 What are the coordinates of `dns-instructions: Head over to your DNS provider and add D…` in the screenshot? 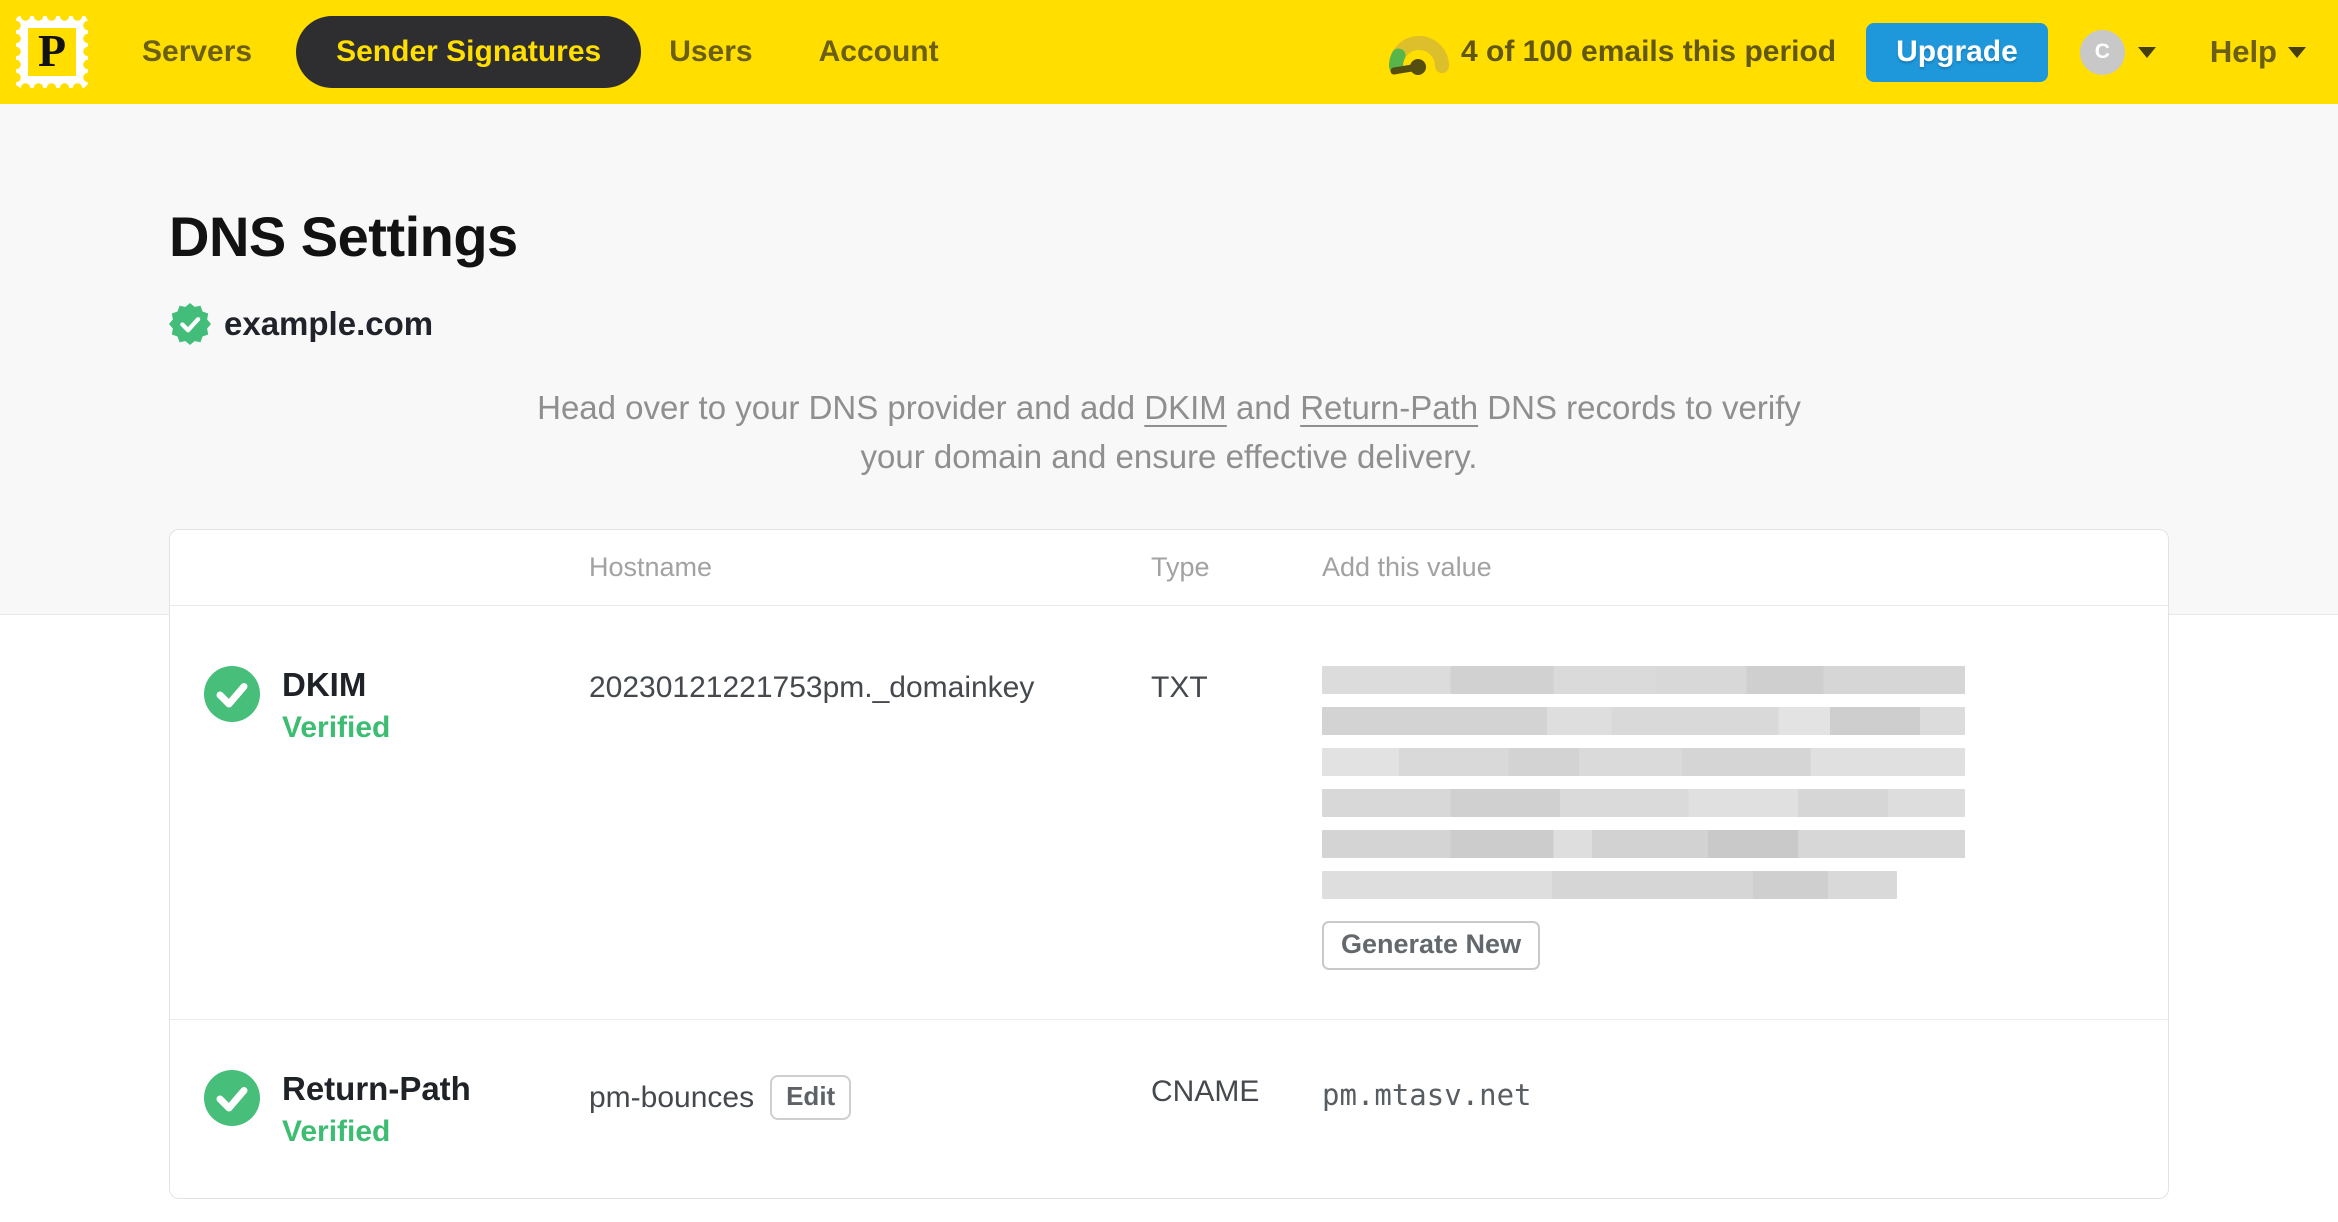 It's located at (1169, 432).